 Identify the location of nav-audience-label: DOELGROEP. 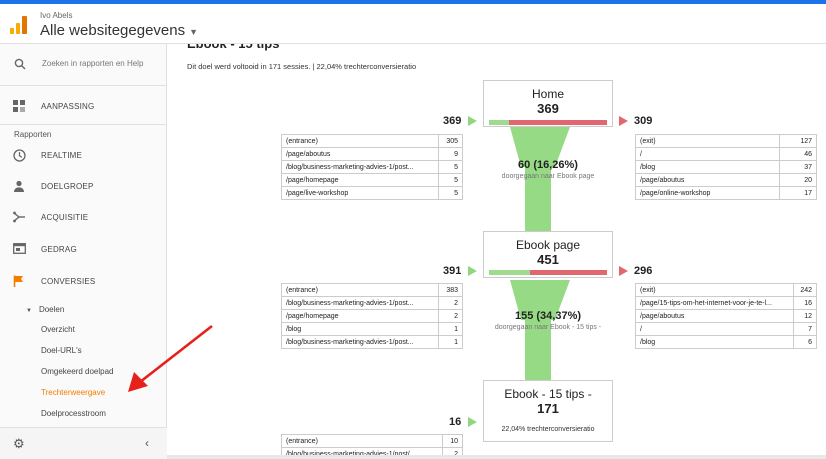
(67, 186).